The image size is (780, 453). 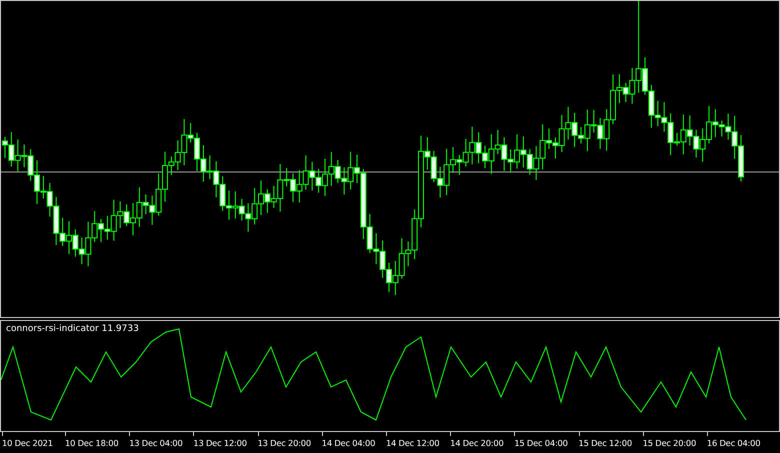 What do you see at coordinates (413, 443) in the screenshot?
I see `time-axis-label: 14 Dec 12:00` at bounding box center [413, 443].